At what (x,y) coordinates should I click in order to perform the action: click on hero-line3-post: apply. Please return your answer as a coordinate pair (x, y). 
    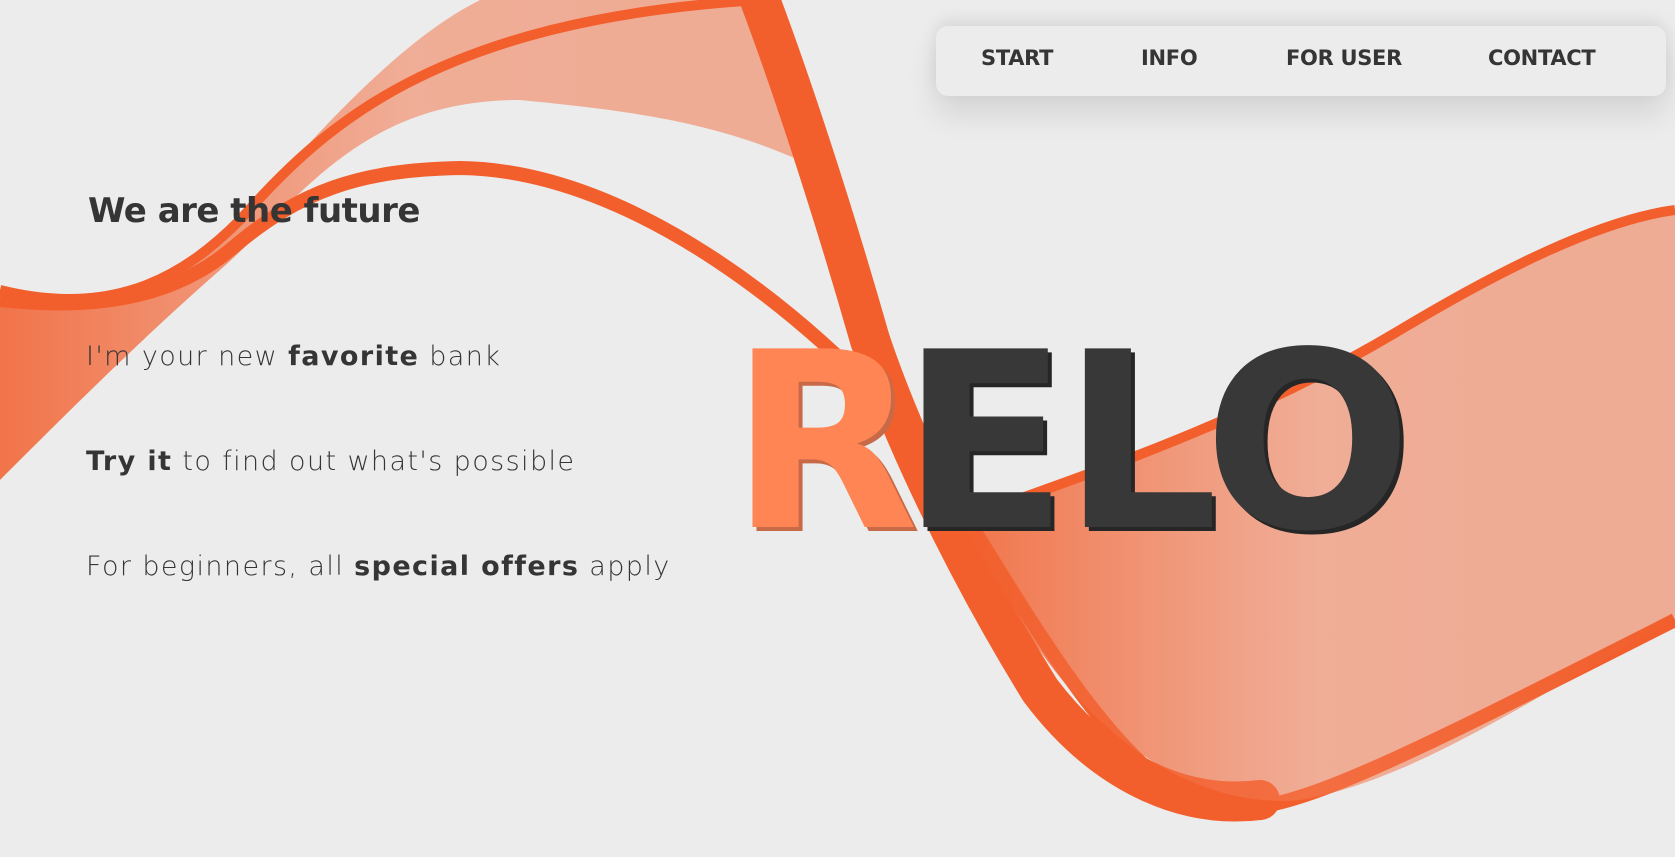
    Looking at the image, I should click on (625, 566).